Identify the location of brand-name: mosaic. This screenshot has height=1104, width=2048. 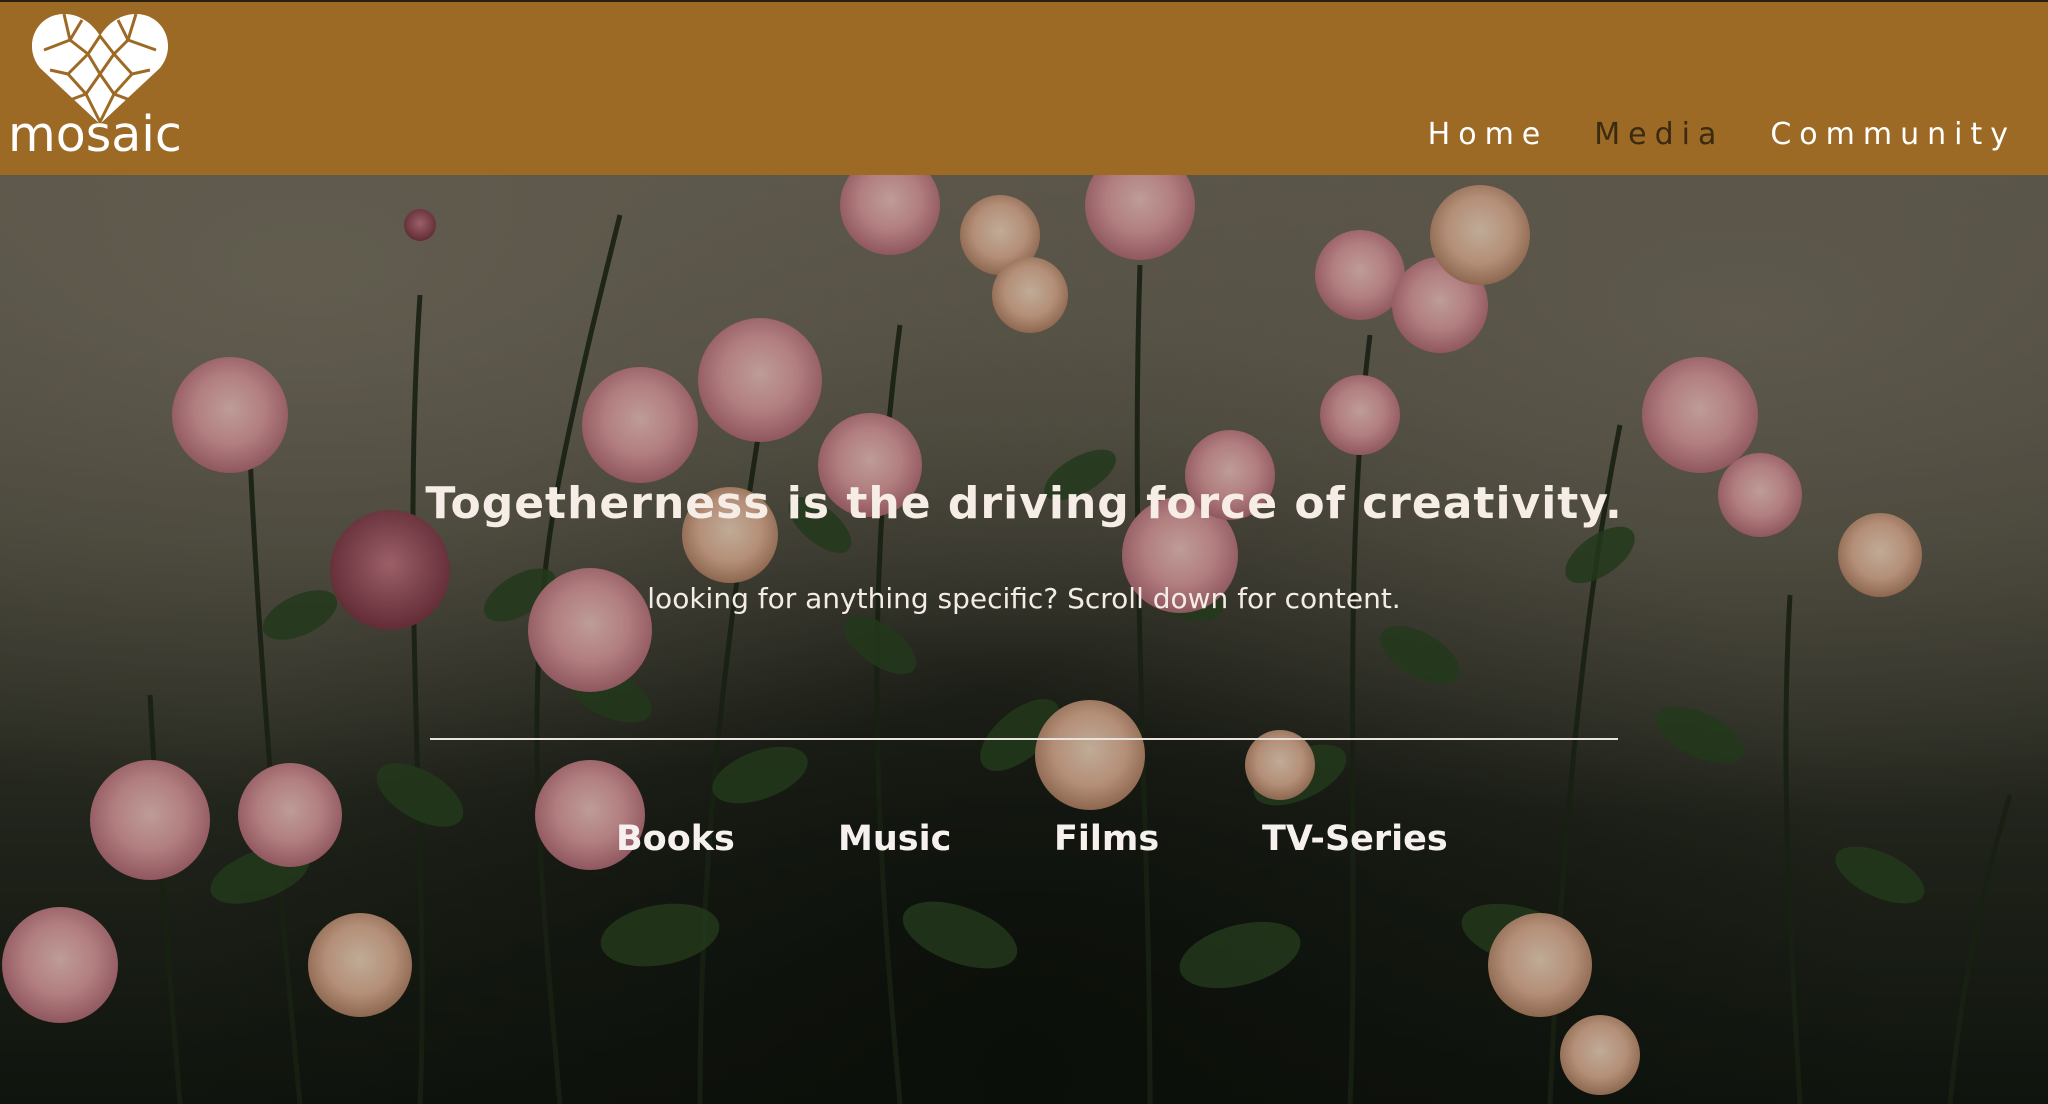
(95, 134).